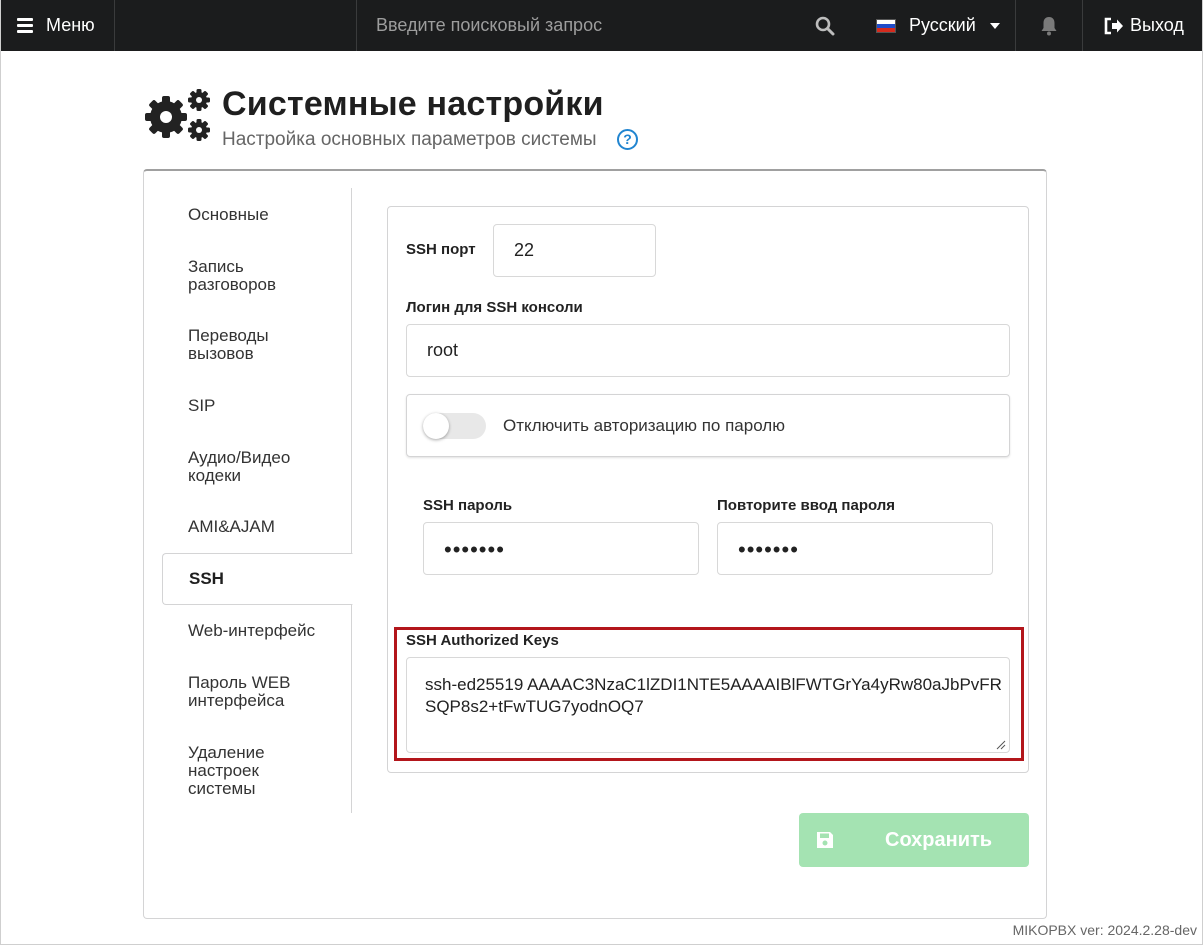 The image size is (1203, 945). What do you see at coordinates (482, 640) in the screenshot?
I see `authorized-keys-label: SSH Authorized Keys` at bounding box center [482, 640].